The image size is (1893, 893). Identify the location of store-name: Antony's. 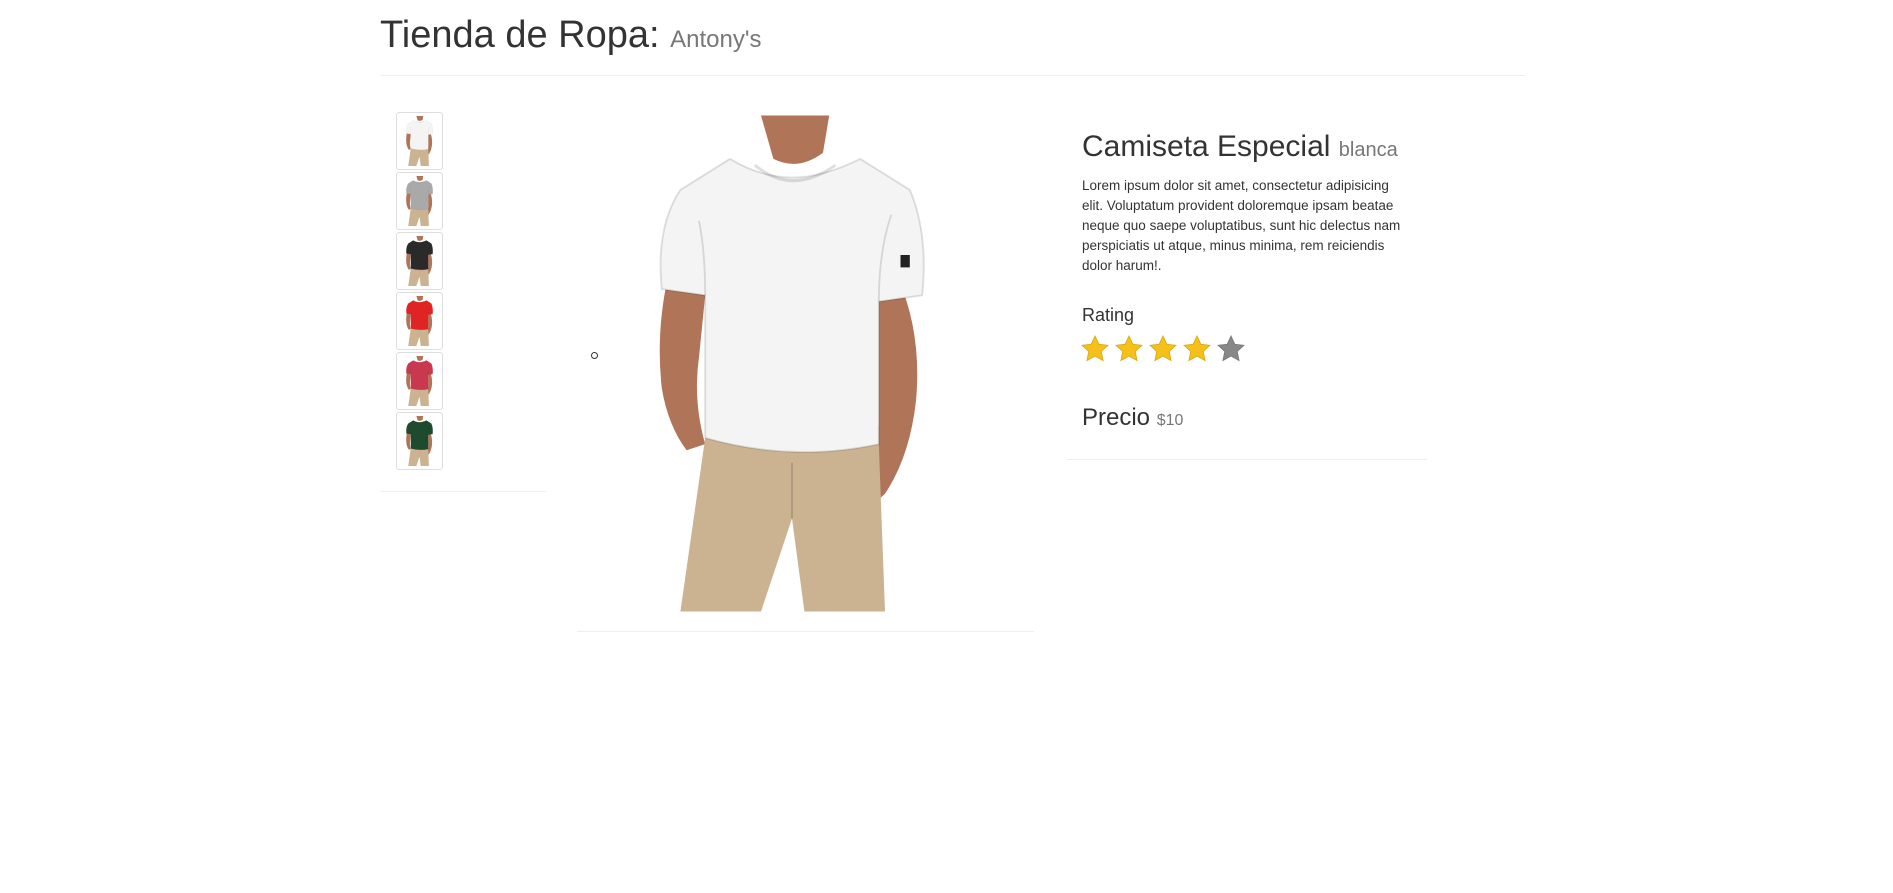
(716, 39).